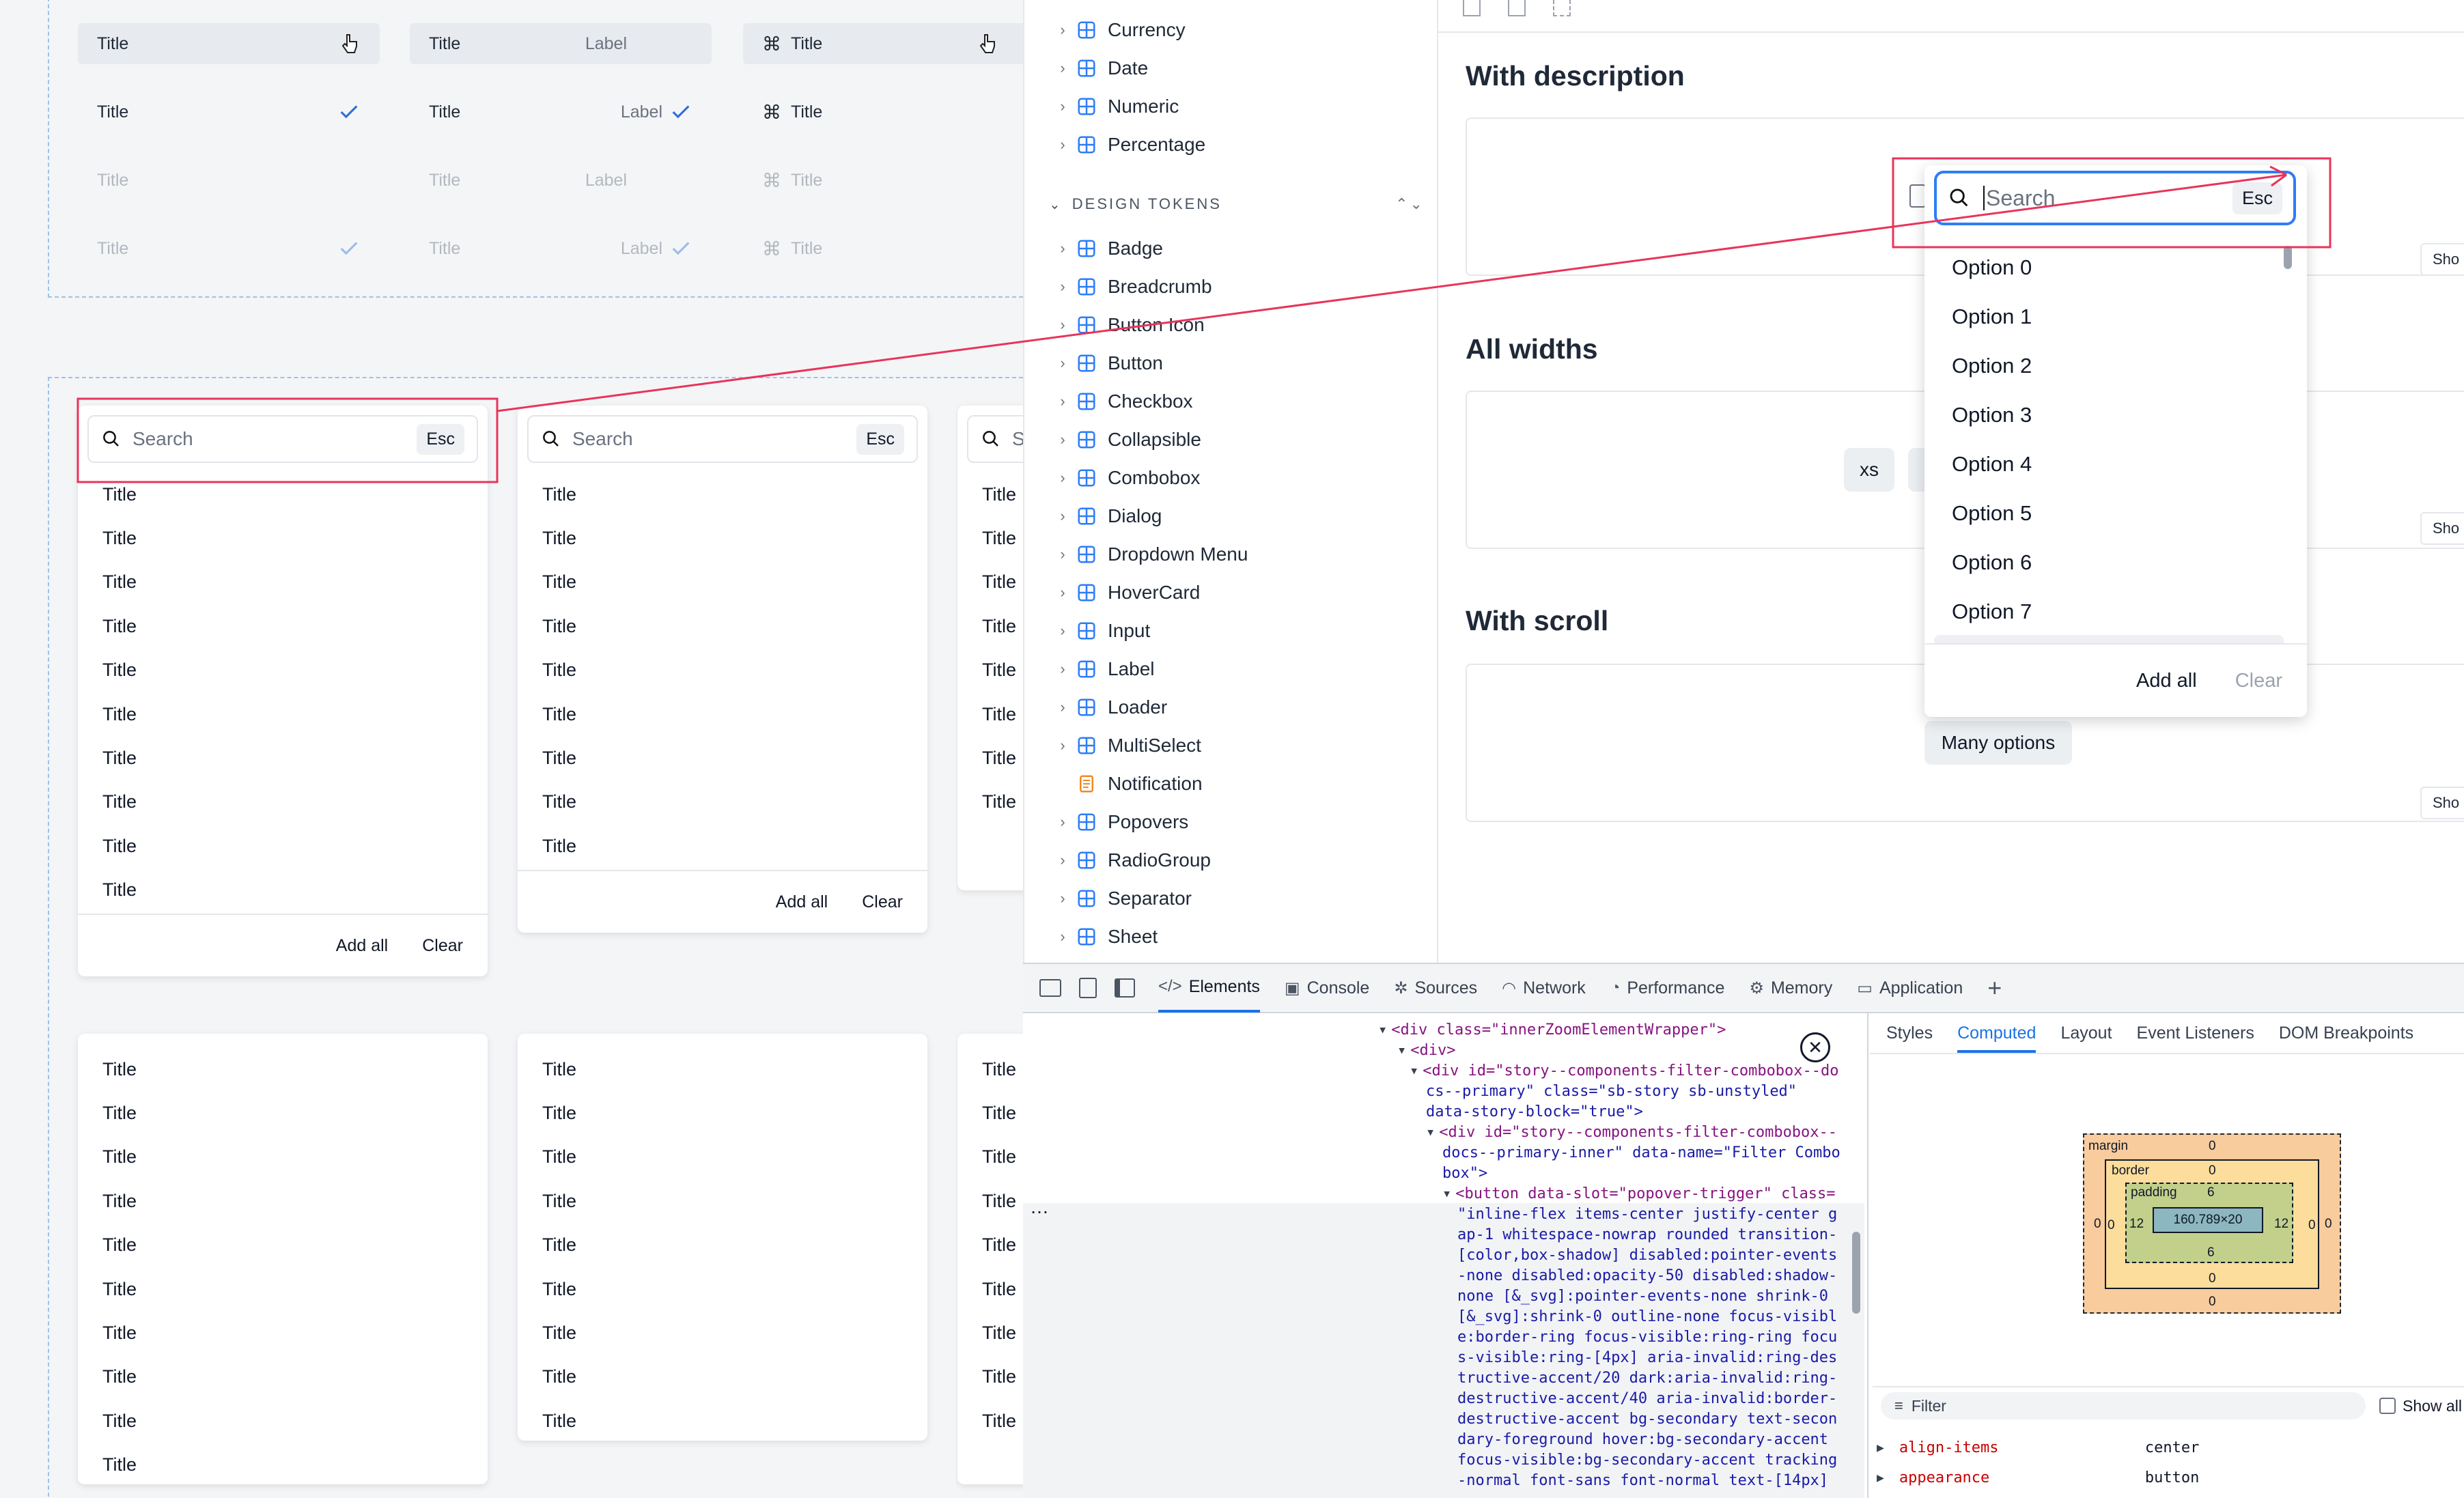  Describe the element at coordinates (1880, 1478) in the screenshot. I see `expand-triangle-icon: ▶` at that location.